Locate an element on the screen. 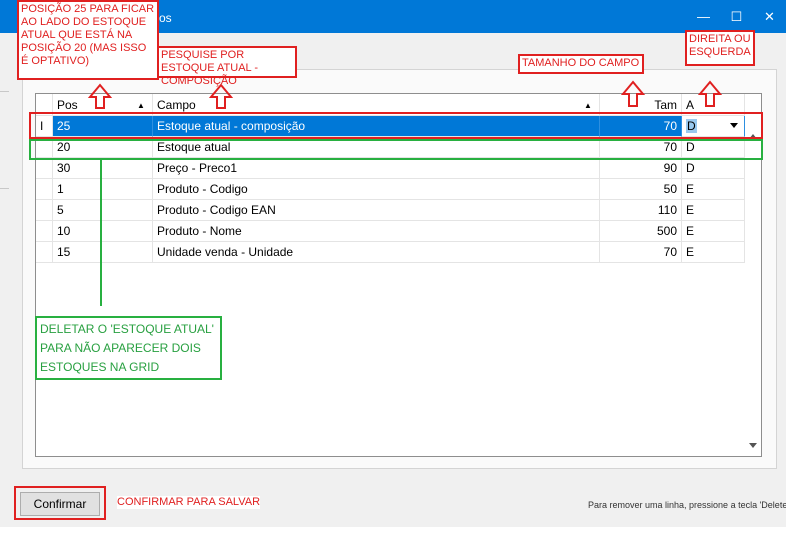 This screenshot has width=786, height=550. annotation-arrows is located at coordinates (405, 94).